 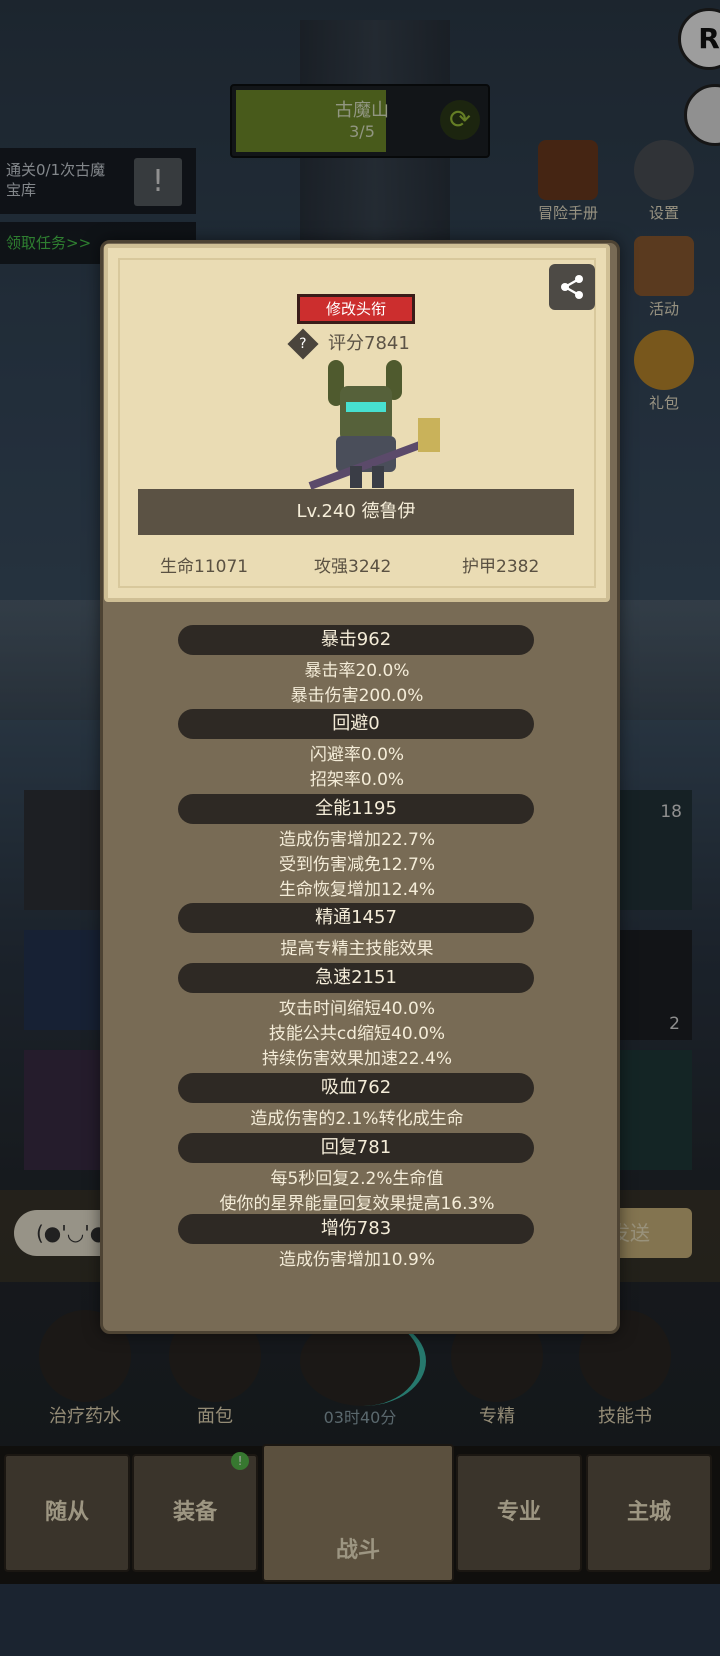 What do you see at coordinates (357, 1119) in the screenshot?
I see `stat-detail: 造成伤害的2.1%转化成生命` at bounding box center [357, 1119].